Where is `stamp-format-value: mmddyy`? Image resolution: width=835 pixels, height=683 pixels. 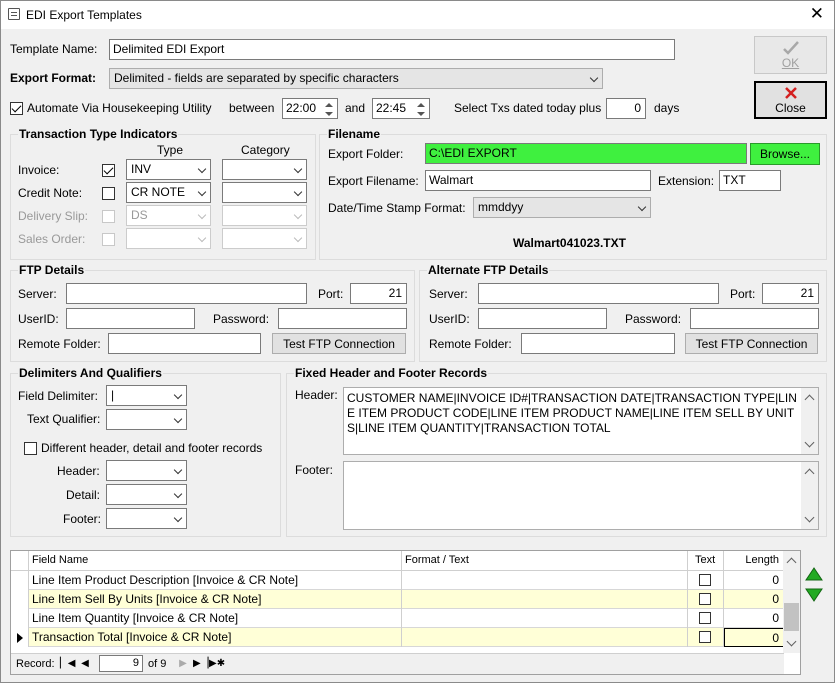
stamp-format-value: mmddyy is located at coordinates (501, 207).